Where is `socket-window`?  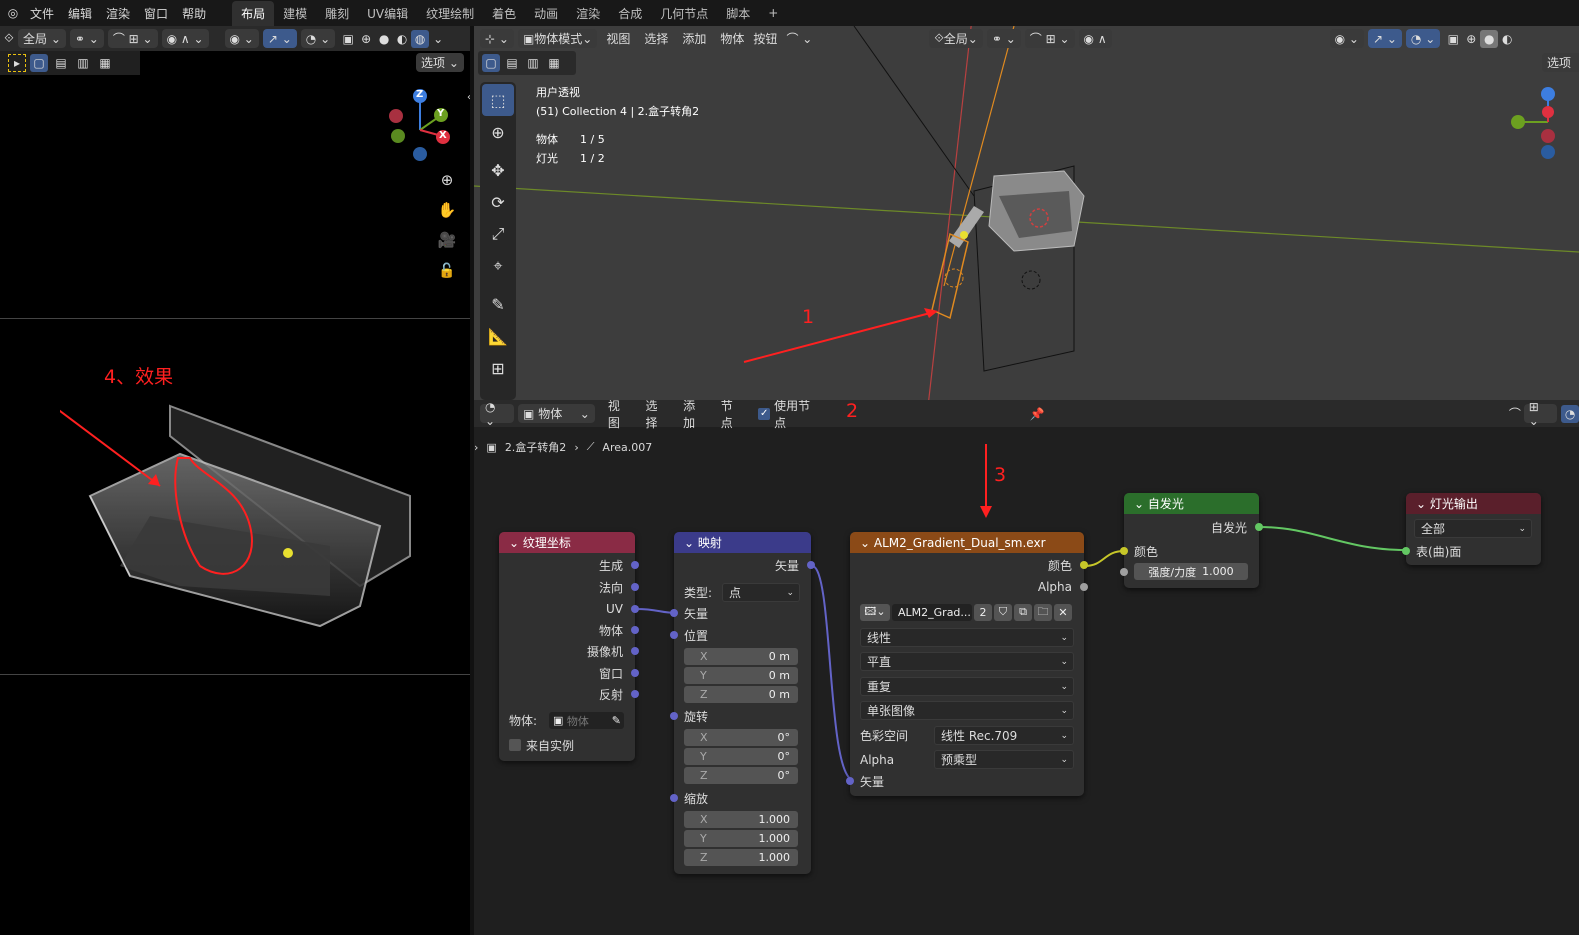 socket-window is located at coordinates (635, 673).